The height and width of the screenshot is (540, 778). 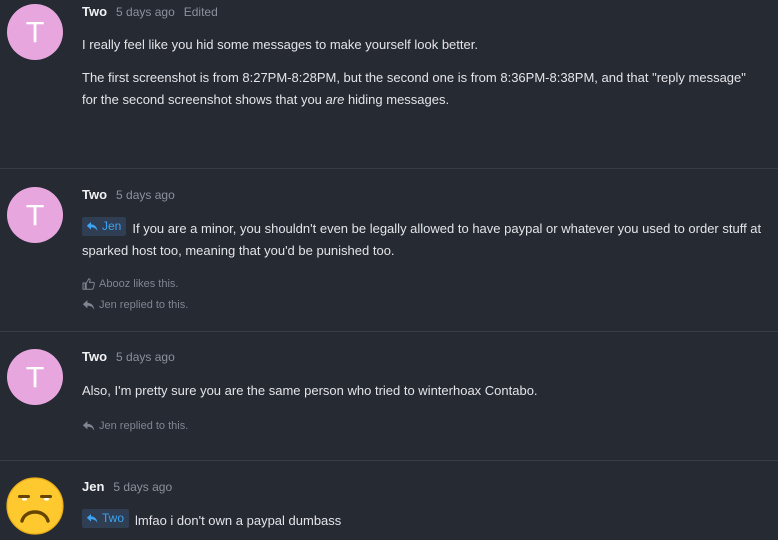 What do you see at coordinates (88, 284) in the screenshot?
I see `thumbs-up-icon` at bounding box center [88, 284].